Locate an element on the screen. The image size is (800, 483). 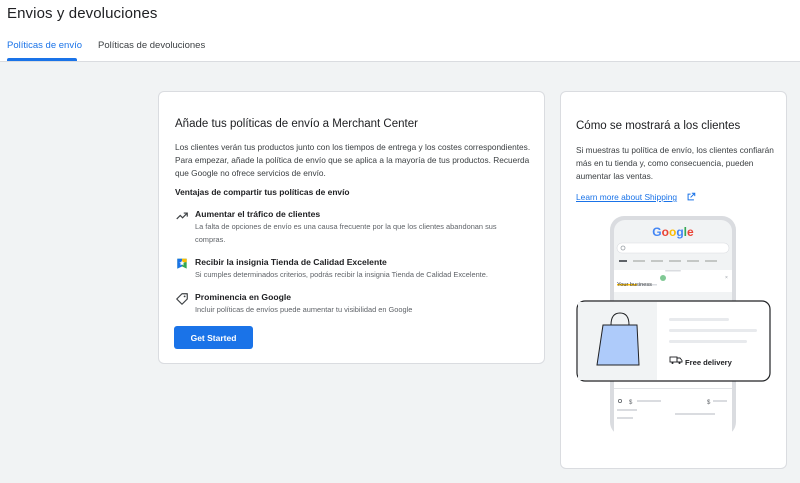
learn-more-shipping-link: Learn more about Shipping is located at coordinates (626, 197).